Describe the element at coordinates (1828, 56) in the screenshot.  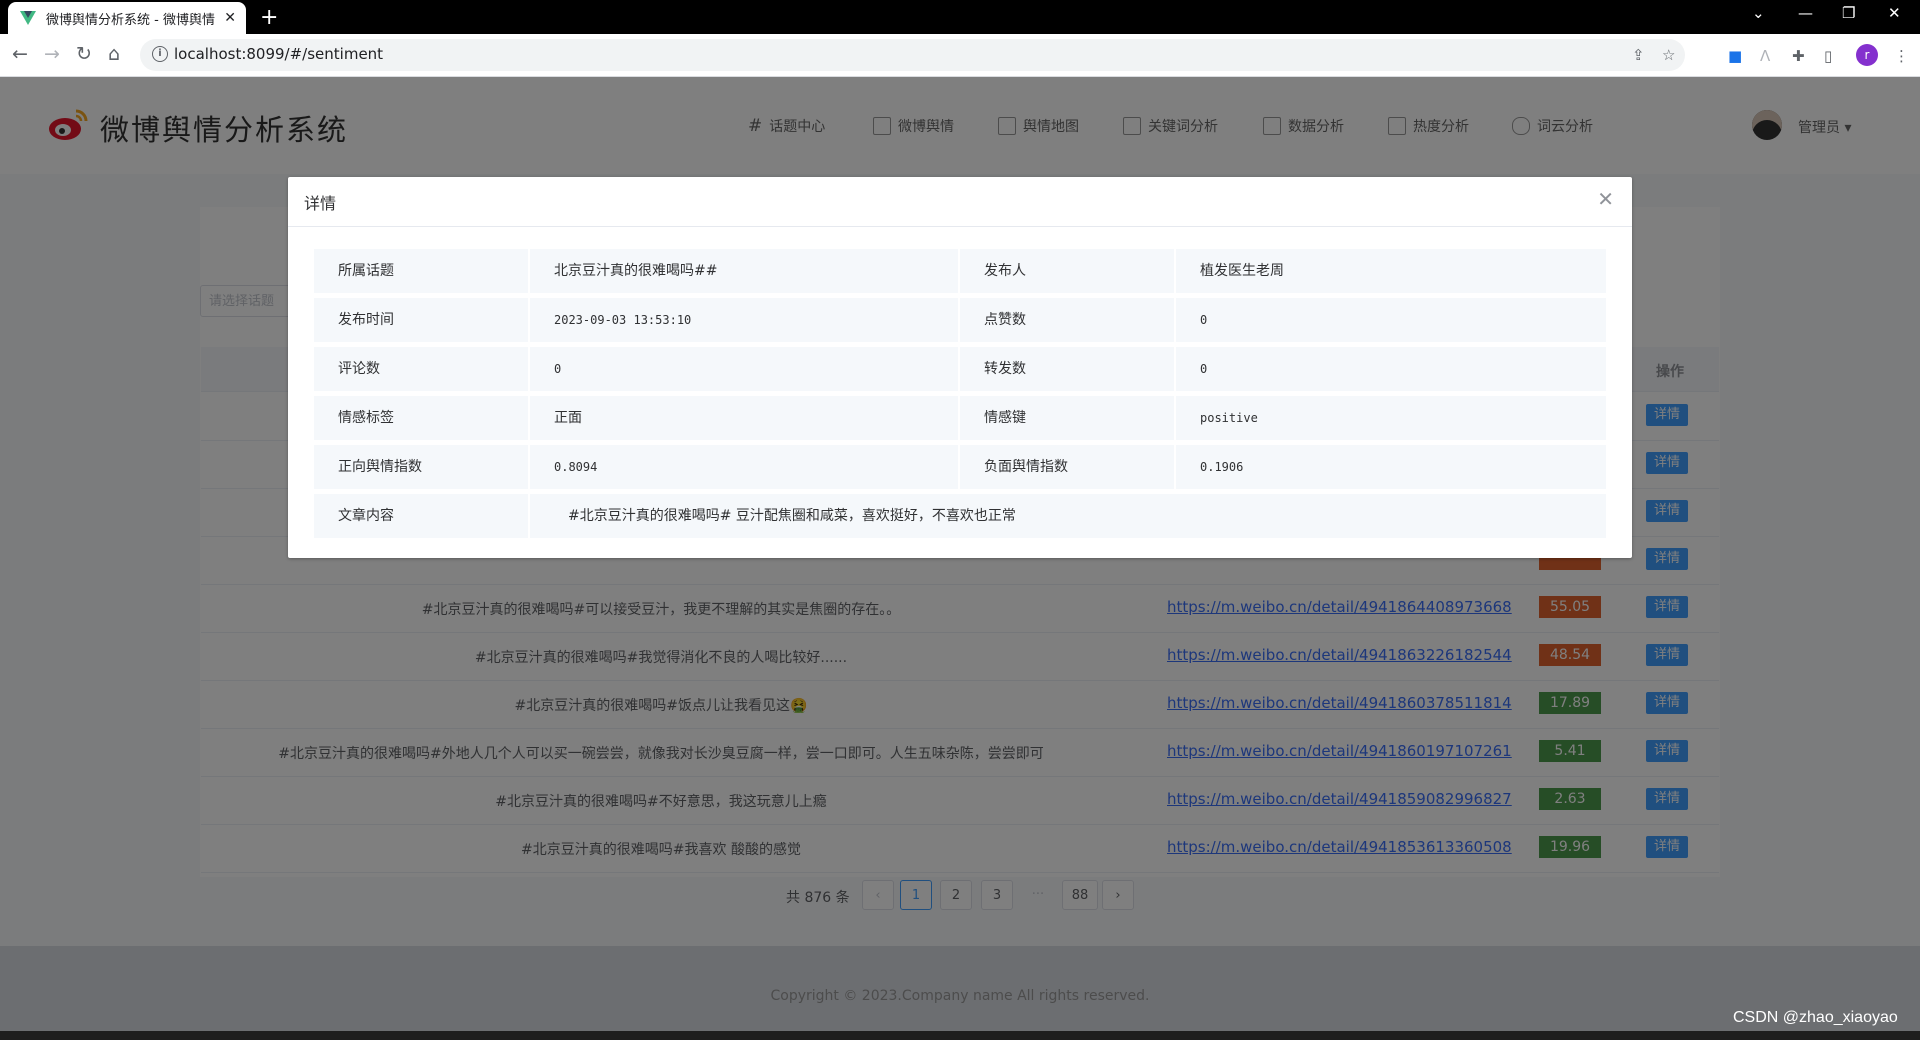
I see `side-panel-icon: ▯` at that location.